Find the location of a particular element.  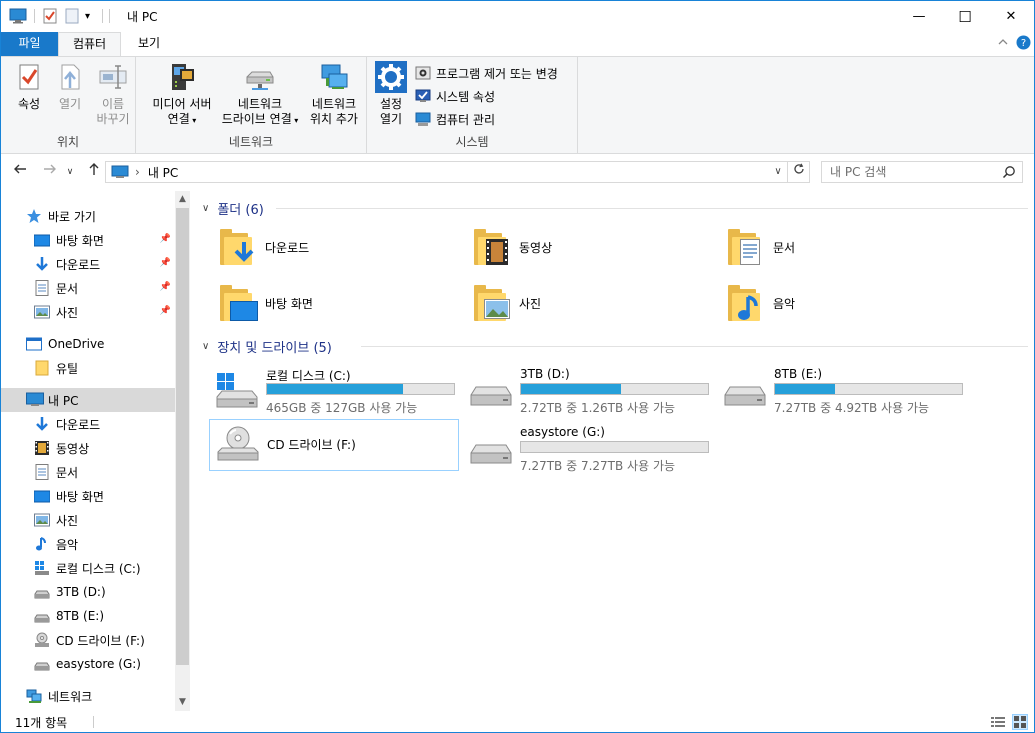

nav-pc-drive-f: CD 드라이브 (F:) is located at coordinates (88, 640).